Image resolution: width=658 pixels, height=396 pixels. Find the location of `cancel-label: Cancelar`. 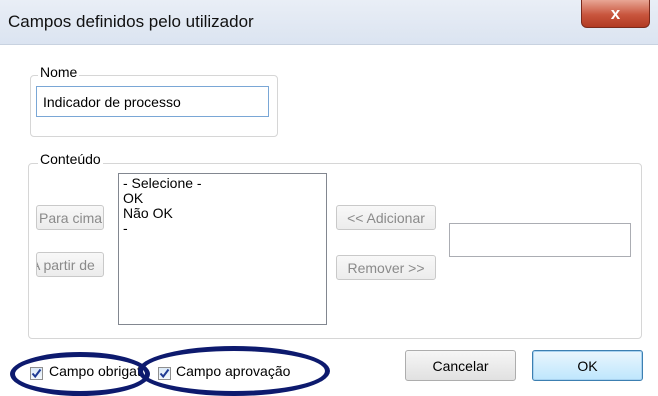

cancel-label: Cancelar is located at coordinates (460, 365).